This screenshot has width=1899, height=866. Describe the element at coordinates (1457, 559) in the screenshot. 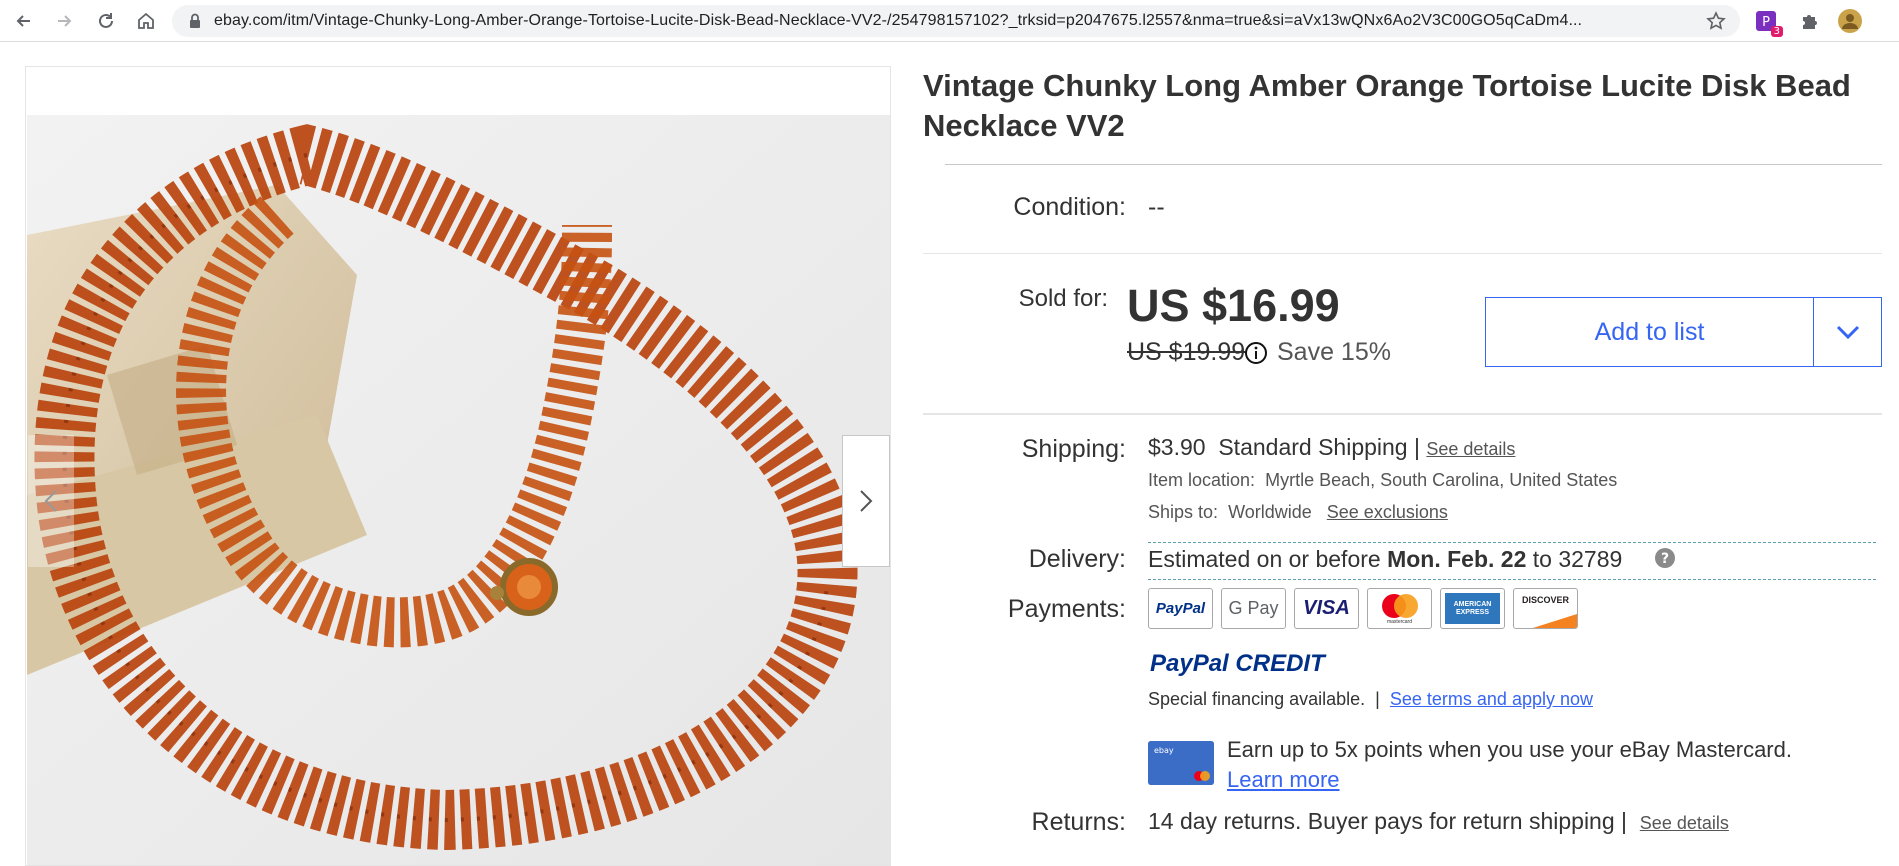

I see `delivery-date: Mon. Feb. 22` at that location.